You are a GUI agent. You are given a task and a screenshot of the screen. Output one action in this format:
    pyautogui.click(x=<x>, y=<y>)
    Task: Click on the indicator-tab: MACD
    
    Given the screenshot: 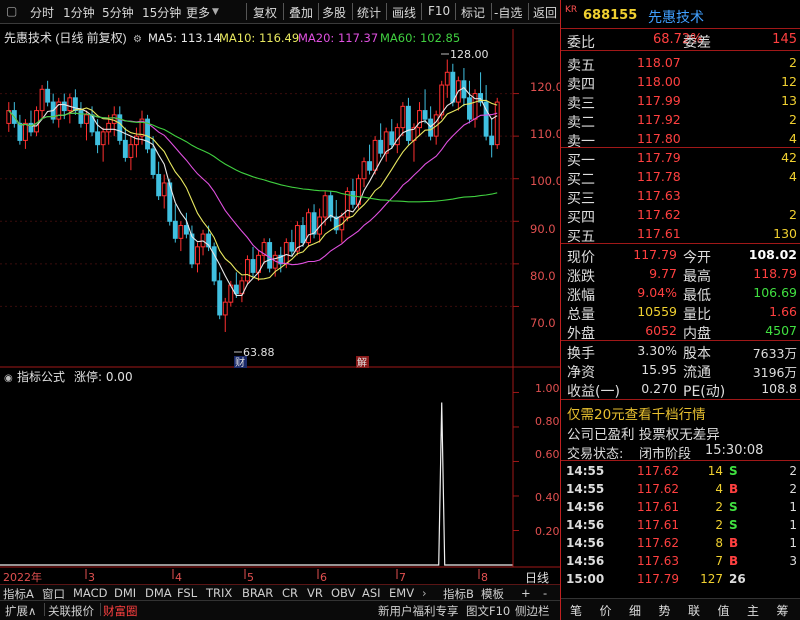 What is the action you would take?
    pyautogui.click(x=90, y=593)
    